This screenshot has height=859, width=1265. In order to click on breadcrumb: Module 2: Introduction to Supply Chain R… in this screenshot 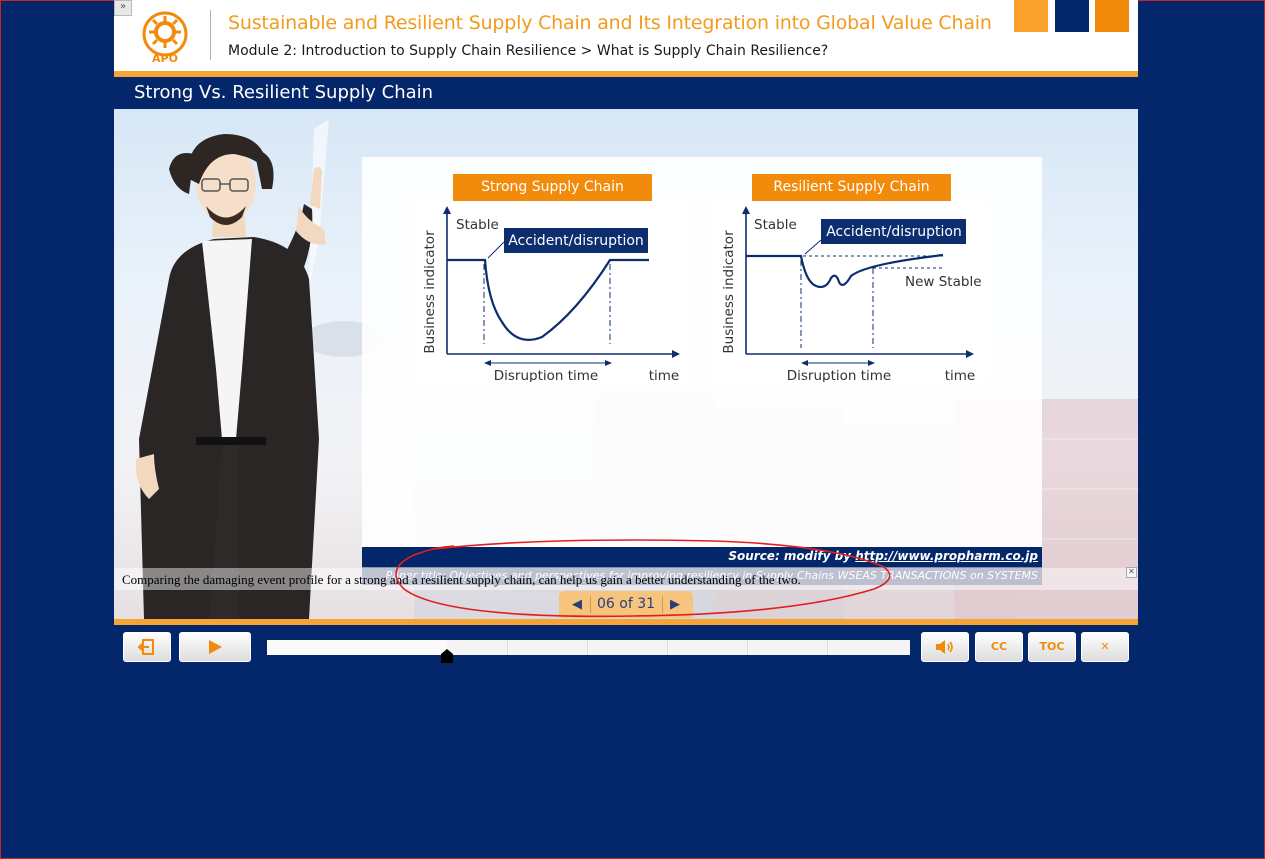, I will do `click(528, 51)`.